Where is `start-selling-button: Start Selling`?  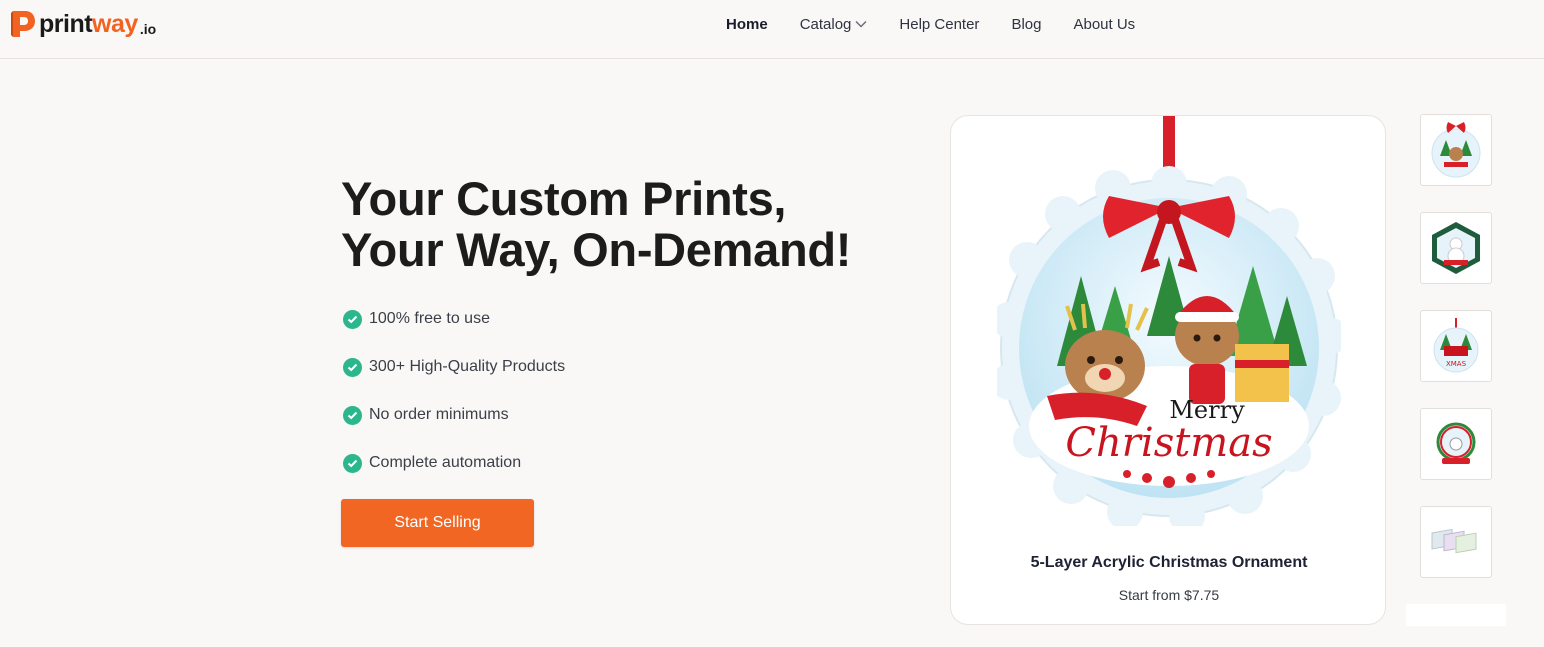
start-selling-button: Start Selling is located at coordinates (437, 523).